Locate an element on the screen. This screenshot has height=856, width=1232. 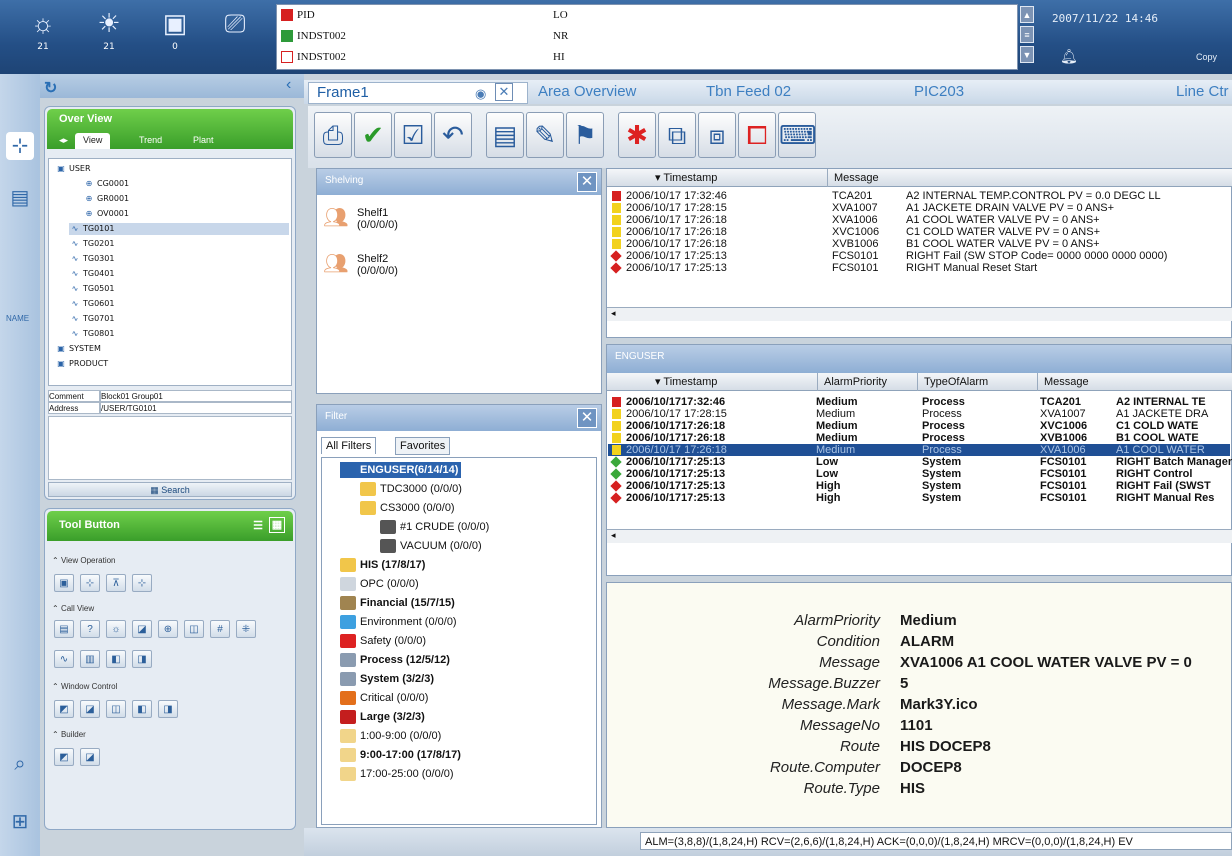
filter-item: Financial (15/7/15) is located at coordinates (397, 603).